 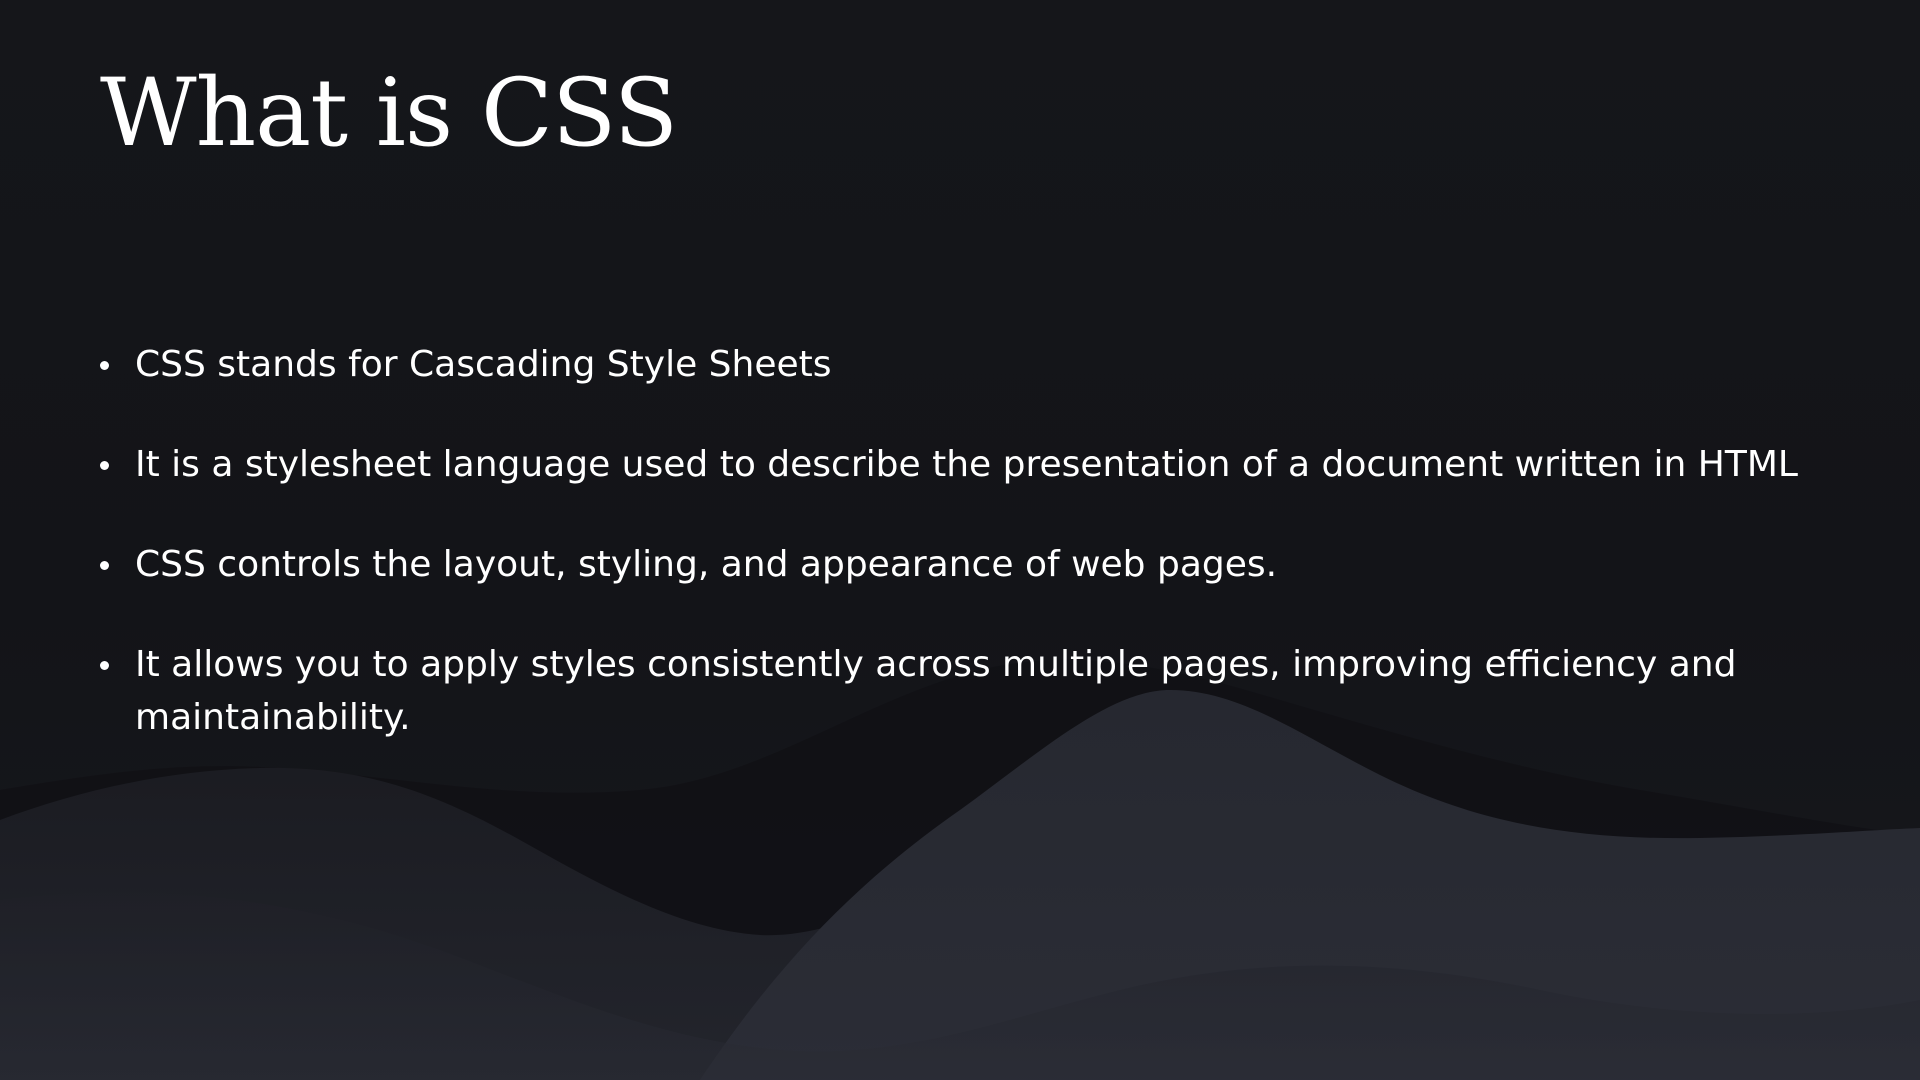 What do you see at coordinates (389, 113) in the screenshot?
I see `slide-title: What is CSS` at bounding box center [389, 113].